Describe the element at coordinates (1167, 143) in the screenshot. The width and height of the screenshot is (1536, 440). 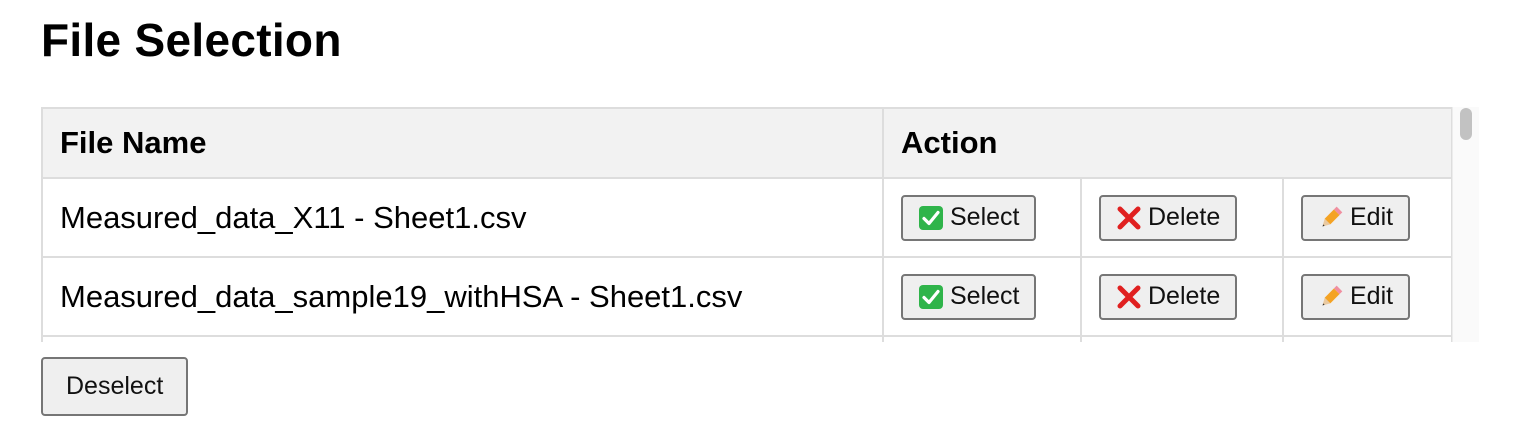
I see `column-header-action: Action` at that location.